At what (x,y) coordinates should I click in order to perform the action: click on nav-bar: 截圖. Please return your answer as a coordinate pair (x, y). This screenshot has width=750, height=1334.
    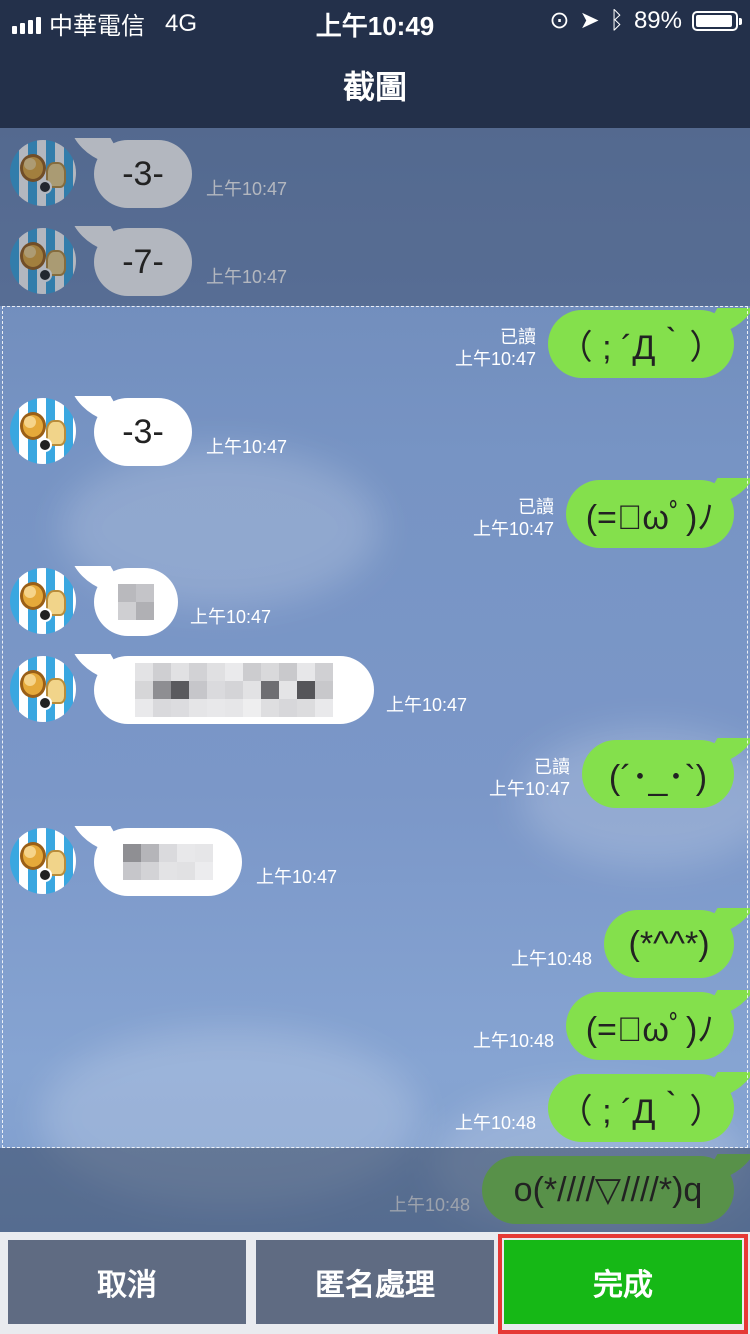
    Looking at the image, I should click on (375, 84).